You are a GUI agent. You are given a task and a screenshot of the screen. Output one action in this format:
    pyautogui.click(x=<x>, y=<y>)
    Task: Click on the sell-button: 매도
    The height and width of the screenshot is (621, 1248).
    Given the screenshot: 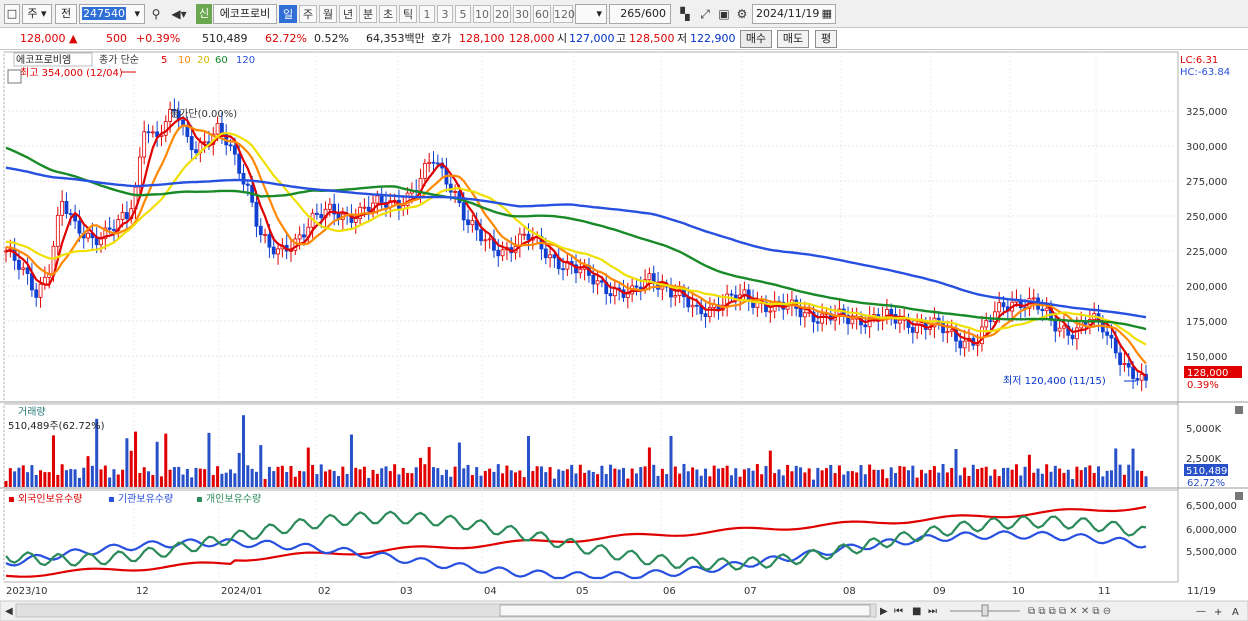 What is the action you would take?
    pyautogui.click(x=793, y=39)
    